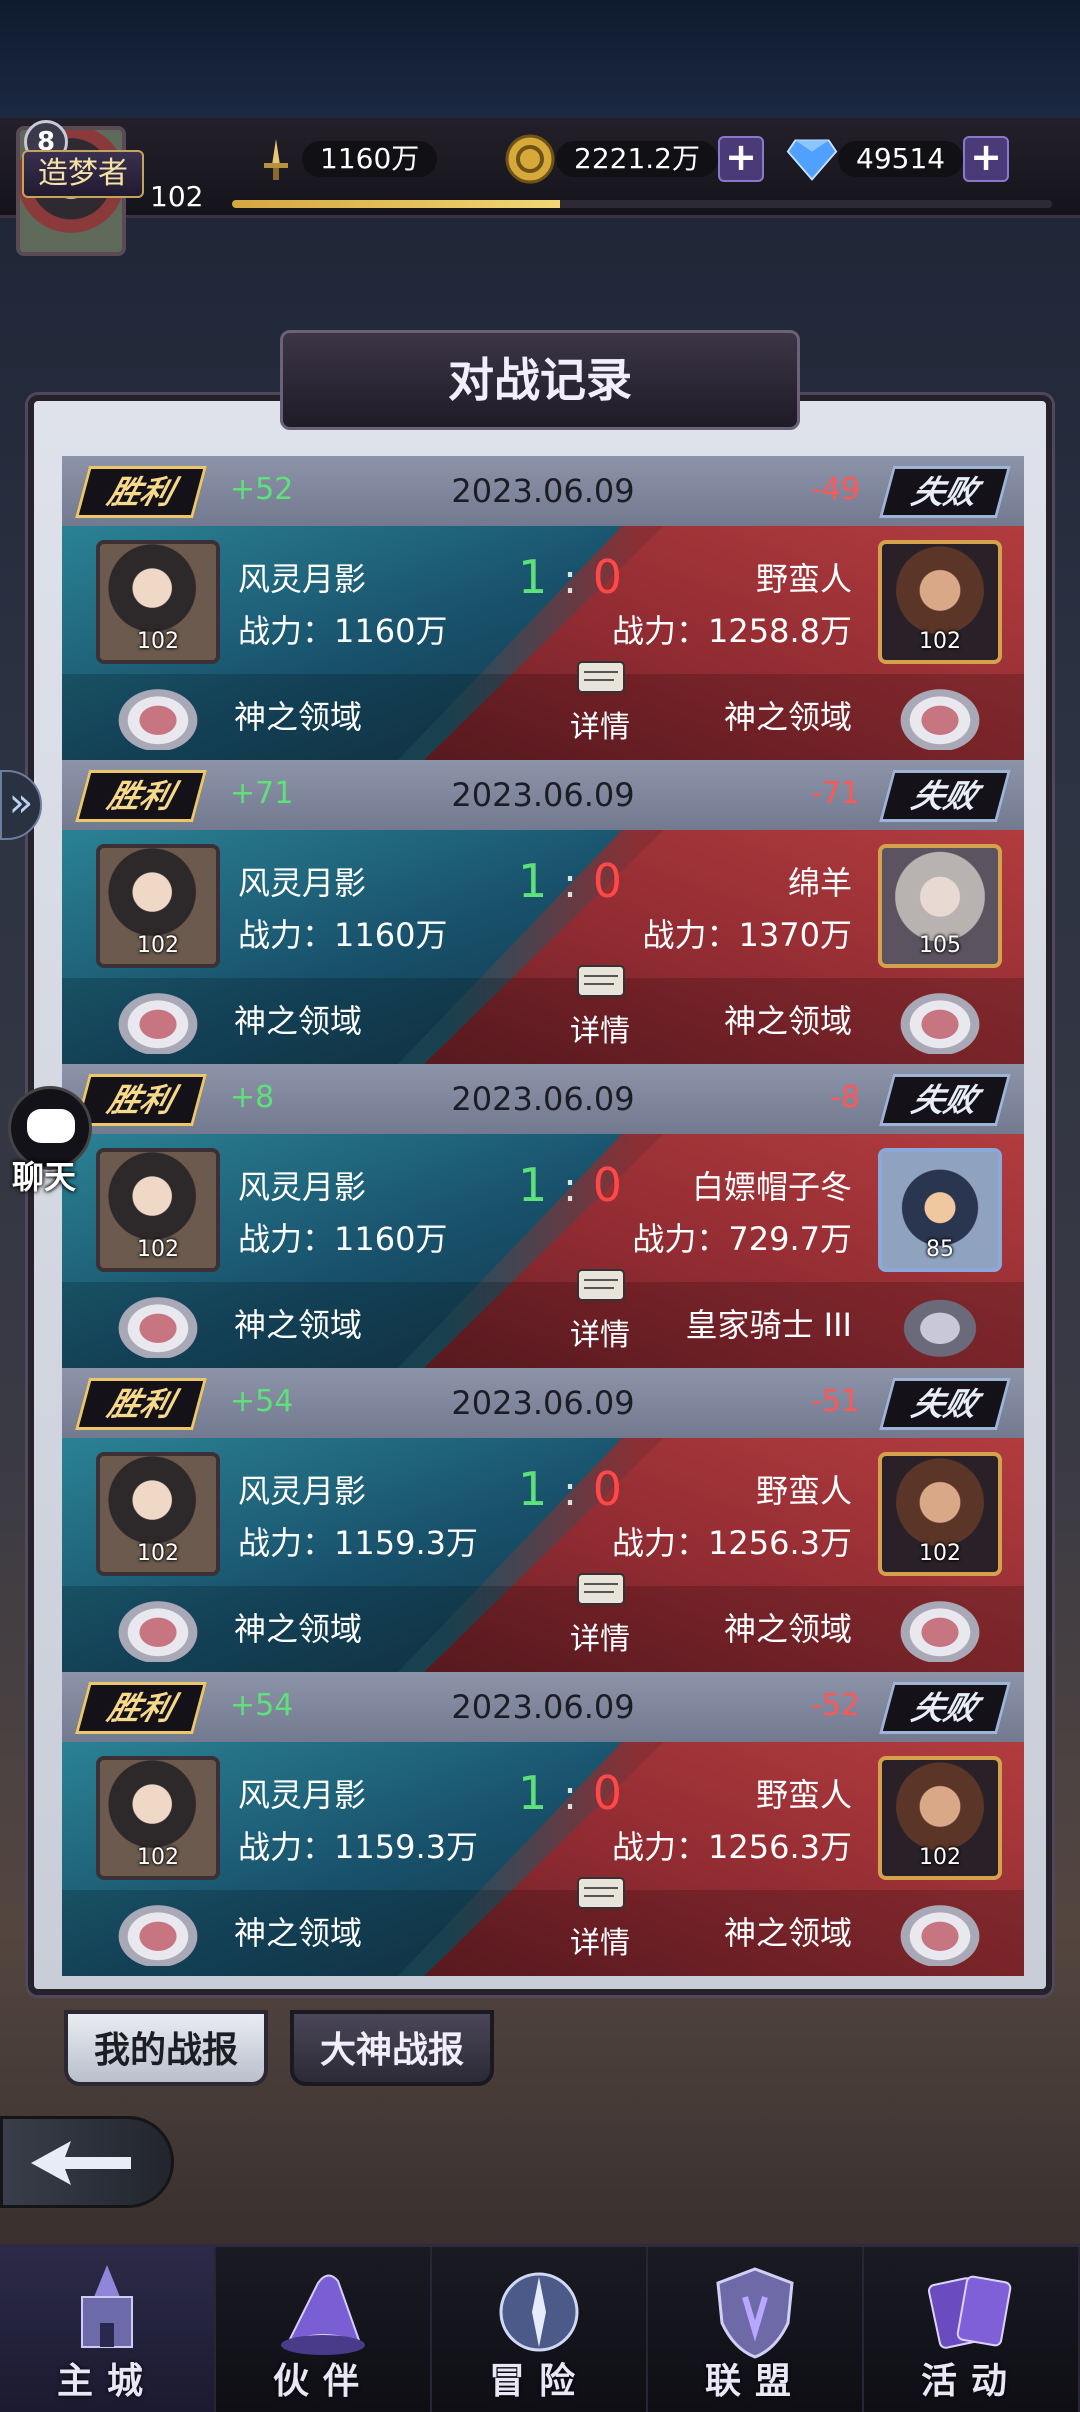 The height and width of the screenshot is (2412, 1080). I want to click on opponent-power: 战力：1370万, so click(747, 935).